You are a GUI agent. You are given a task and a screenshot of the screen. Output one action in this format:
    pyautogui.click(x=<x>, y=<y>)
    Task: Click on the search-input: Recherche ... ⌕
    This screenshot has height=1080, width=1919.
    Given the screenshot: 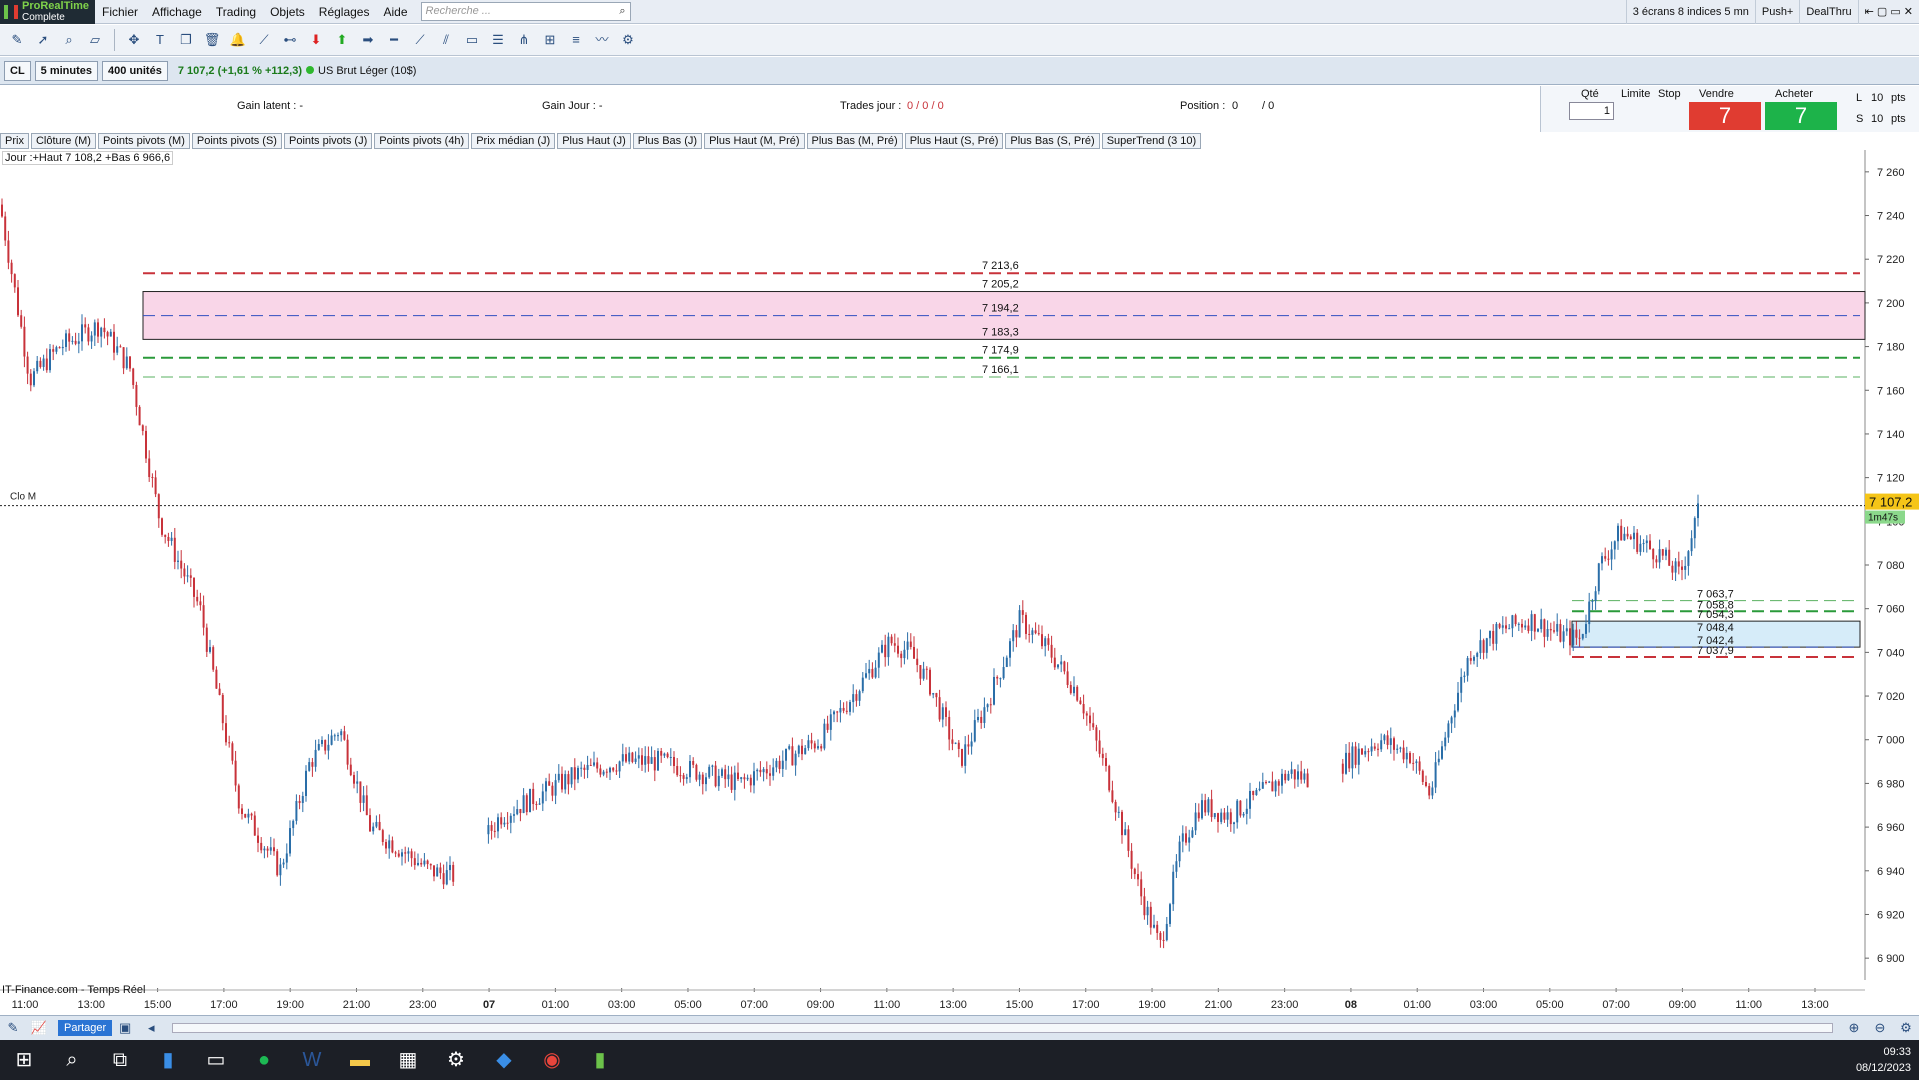 What is the action you would take?
    pyautogui.click(x=525, y=11)
    